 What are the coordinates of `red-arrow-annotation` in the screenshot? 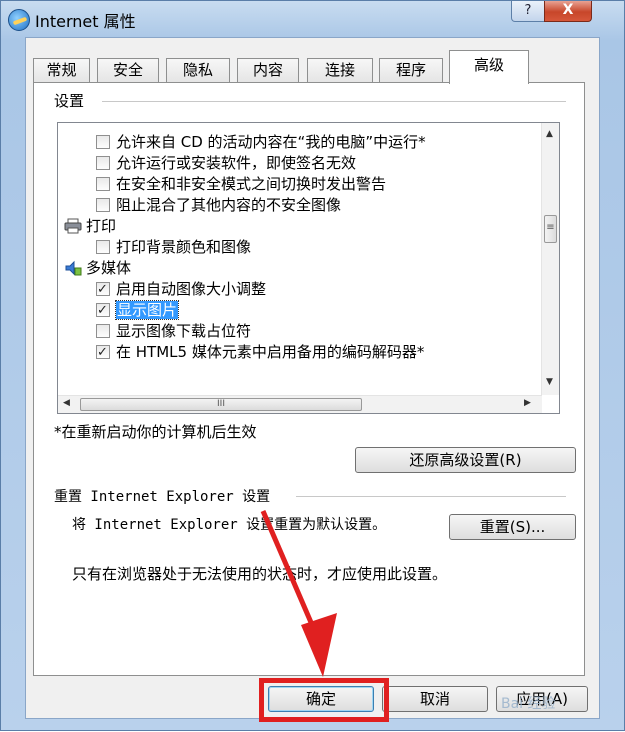 It's located at (298, 593).